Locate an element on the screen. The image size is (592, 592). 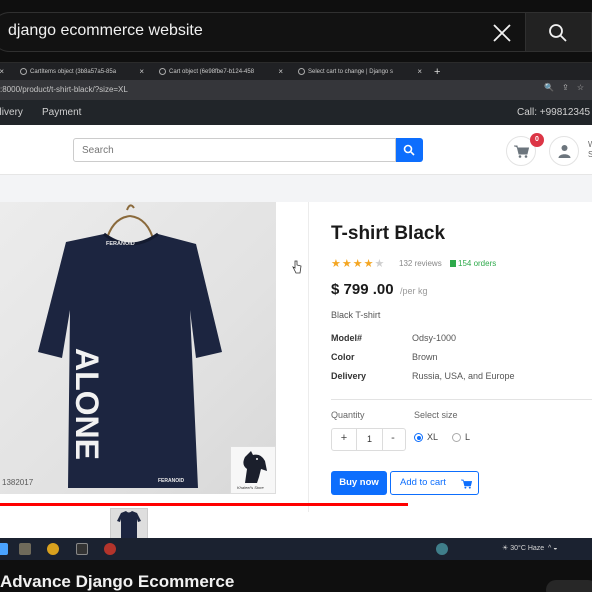
weather-icon: ☀ is located at coordinates (506, 548).